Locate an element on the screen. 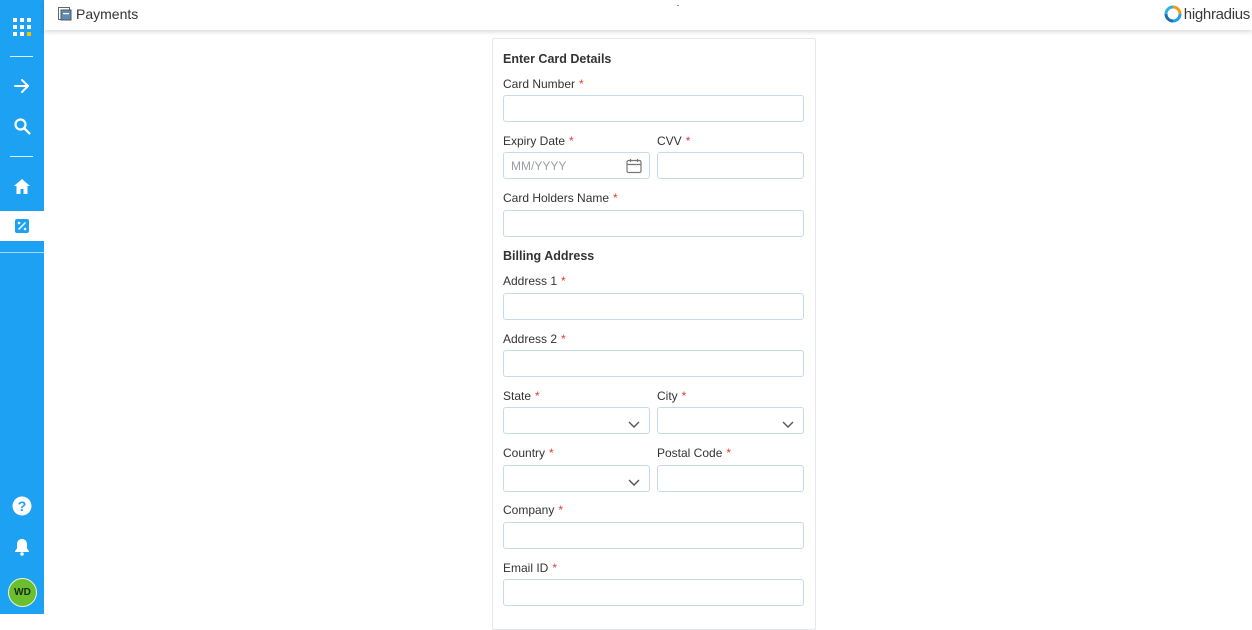 The image size is (1252, 630). billing-section-title: Billing Address is located at coordinates (549, 256).